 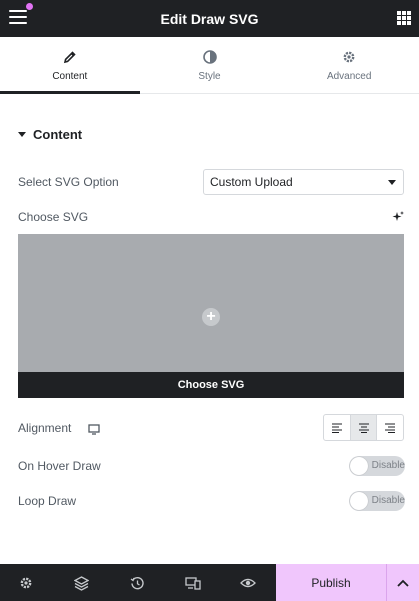 I want to click on tab-advanced-label: Advanced, so click(x=349, y=76).